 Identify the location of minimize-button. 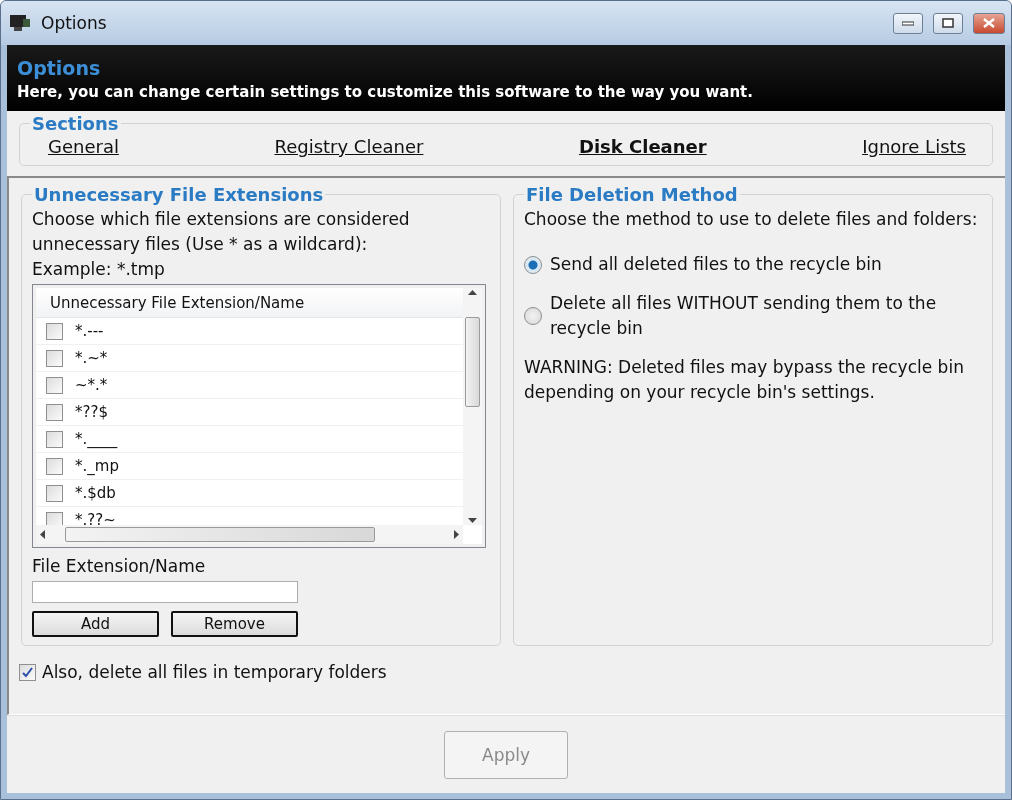
(908, 23).